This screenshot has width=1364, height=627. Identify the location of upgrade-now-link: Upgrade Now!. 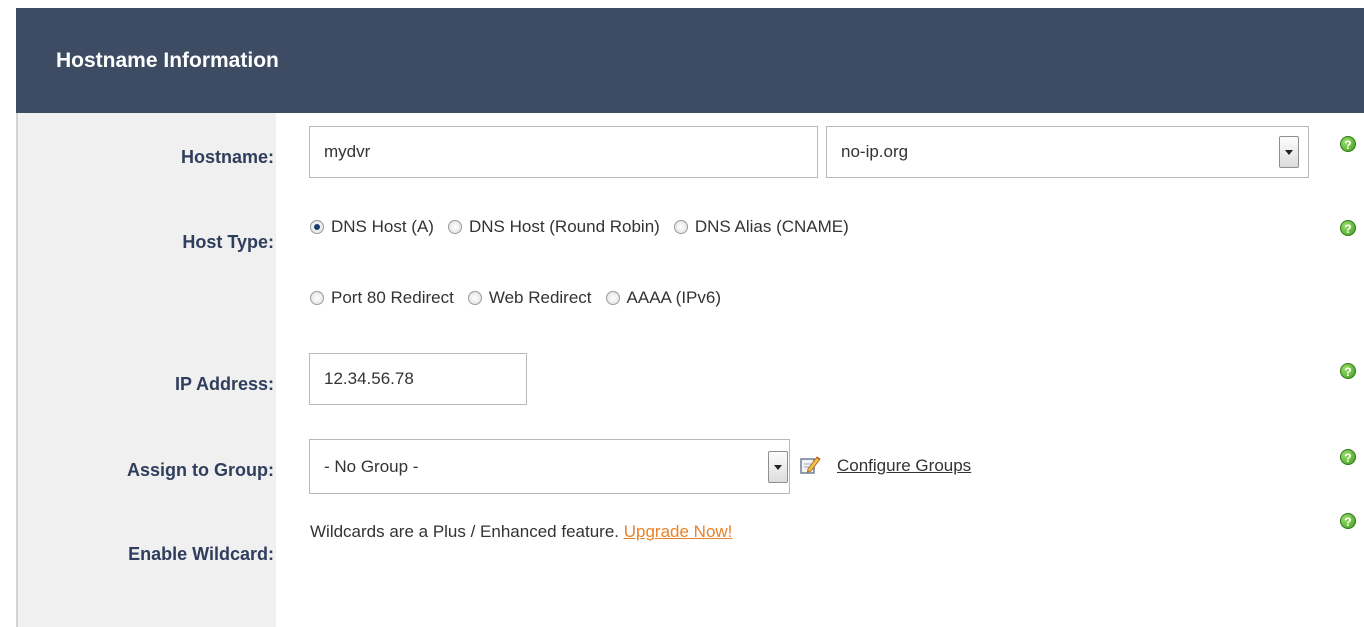
(678, 531).